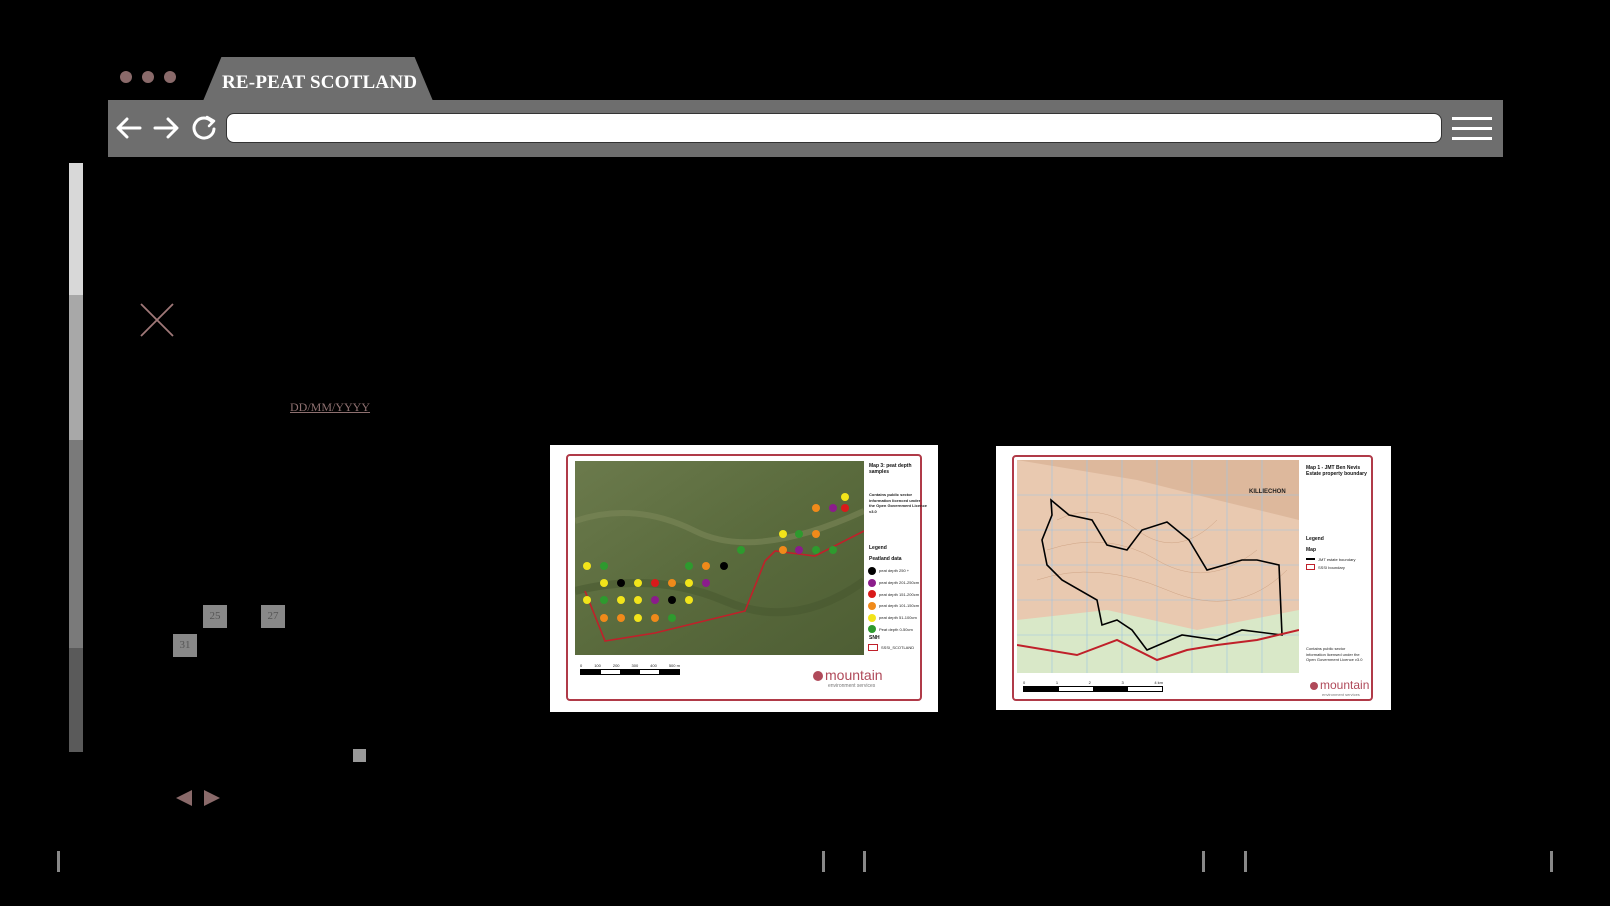 Image resolution: width=1610 pixels, height=906 pixels. What do you see at coordinates (874, 638) in the screenshot?
I see `legend-sub: SNH` at bounding box center [874, 638].